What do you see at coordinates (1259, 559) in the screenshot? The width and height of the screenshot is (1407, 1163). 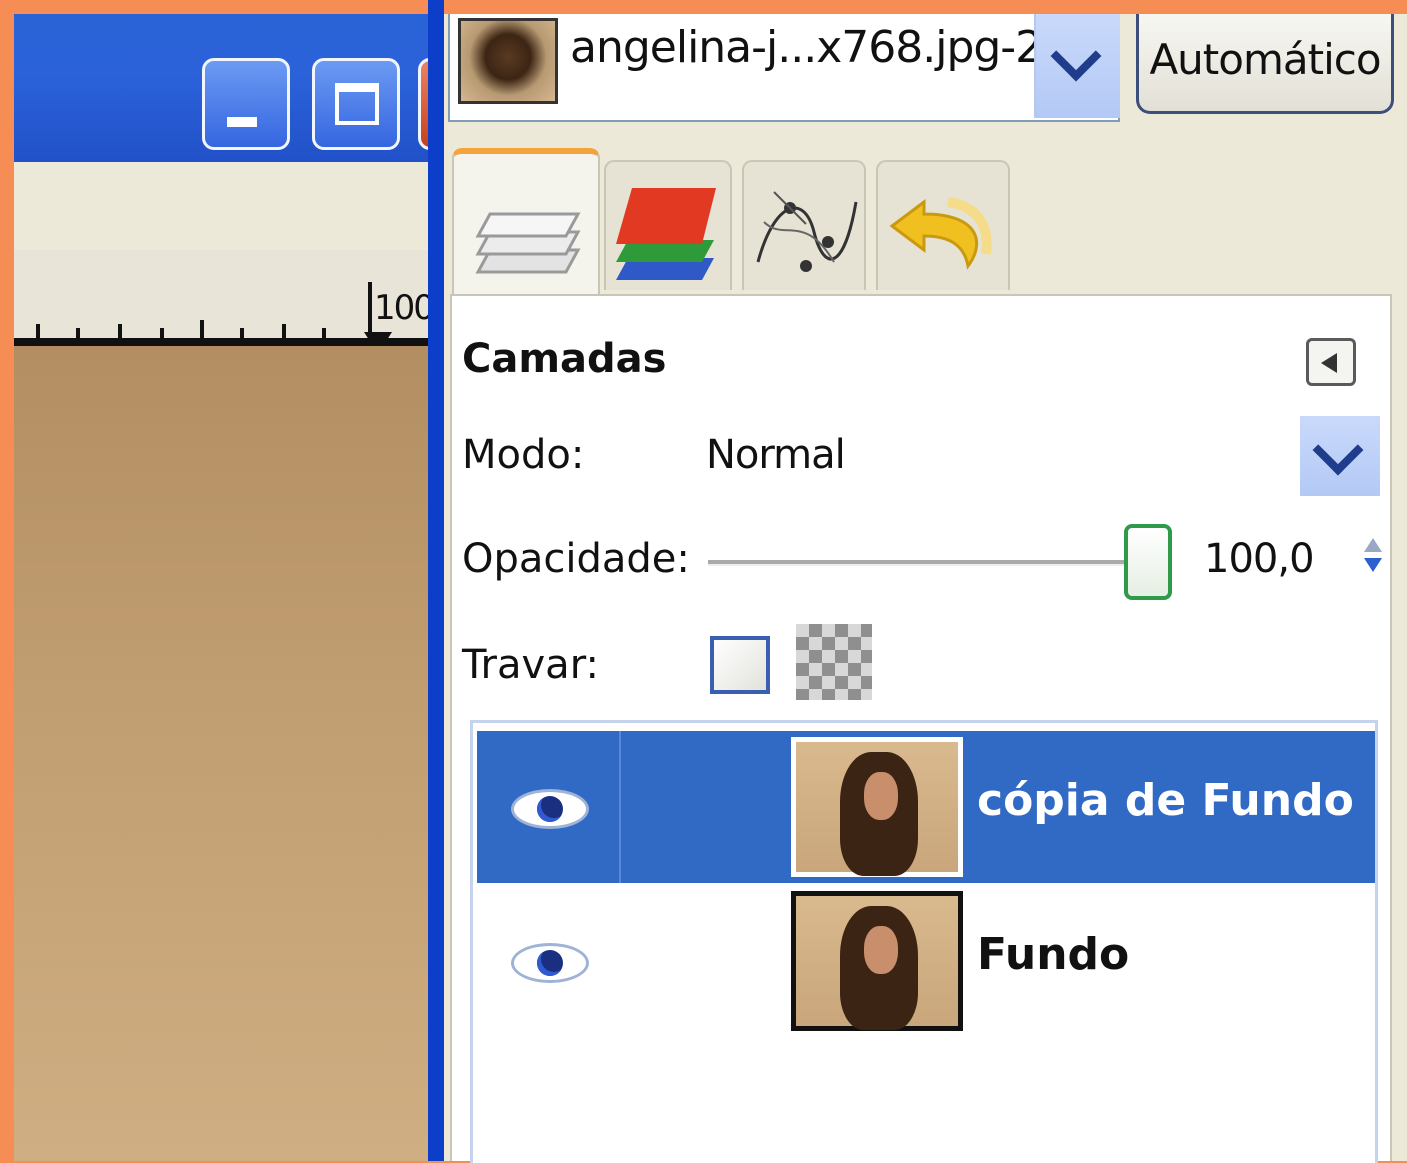 I see `opacity-value: 100,0` at bounding box center [1259, 559].